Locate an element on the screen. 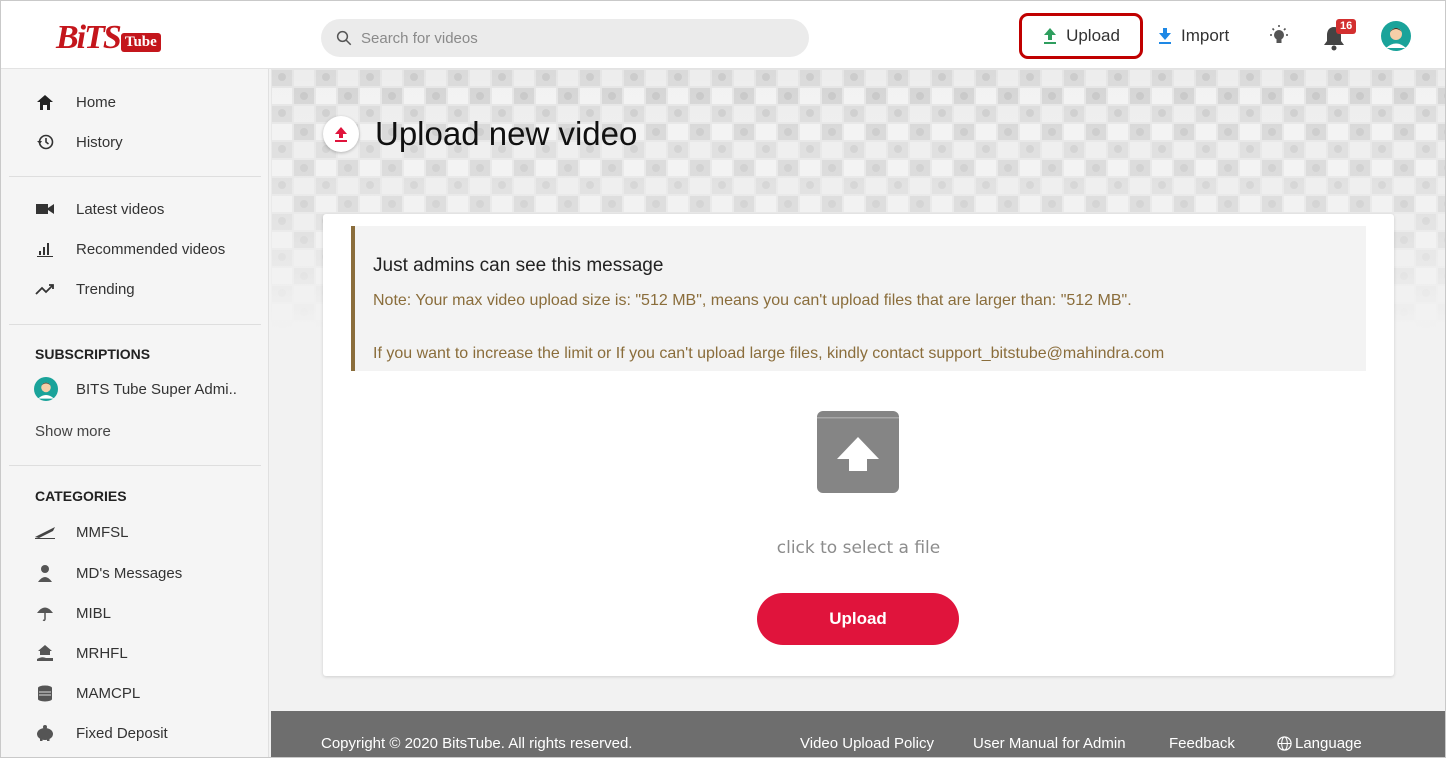 The image size is (1446, 758). home-icon is located at coordinates (45, 102).